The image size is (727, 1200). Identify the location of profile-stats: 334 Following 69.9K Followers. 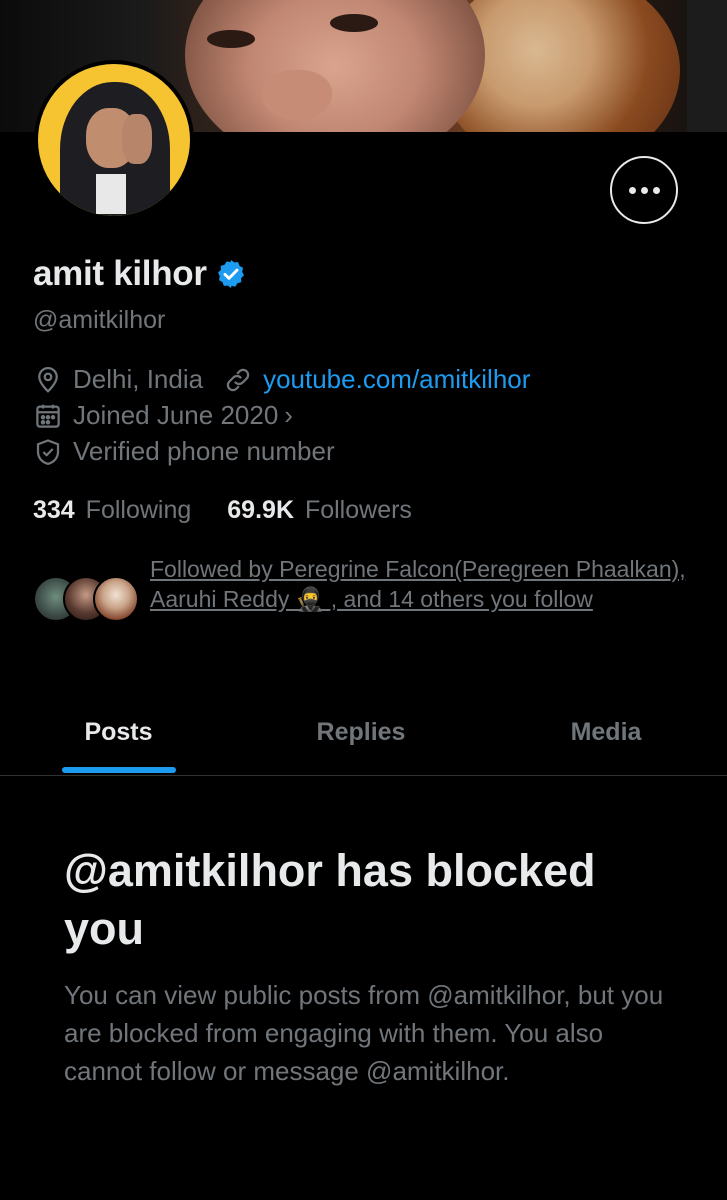
(222, 510).